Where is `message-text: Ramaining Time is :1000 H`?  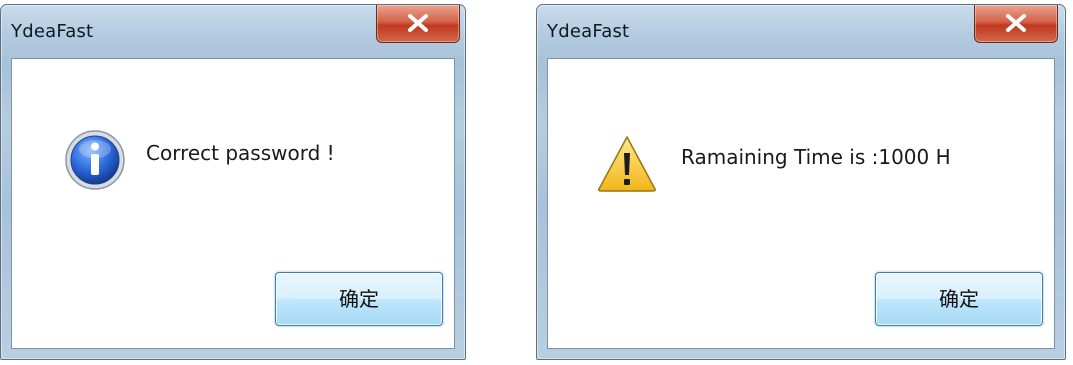 message-text: Ramaining Time is :1000 H is located at coordinates (816, 157).